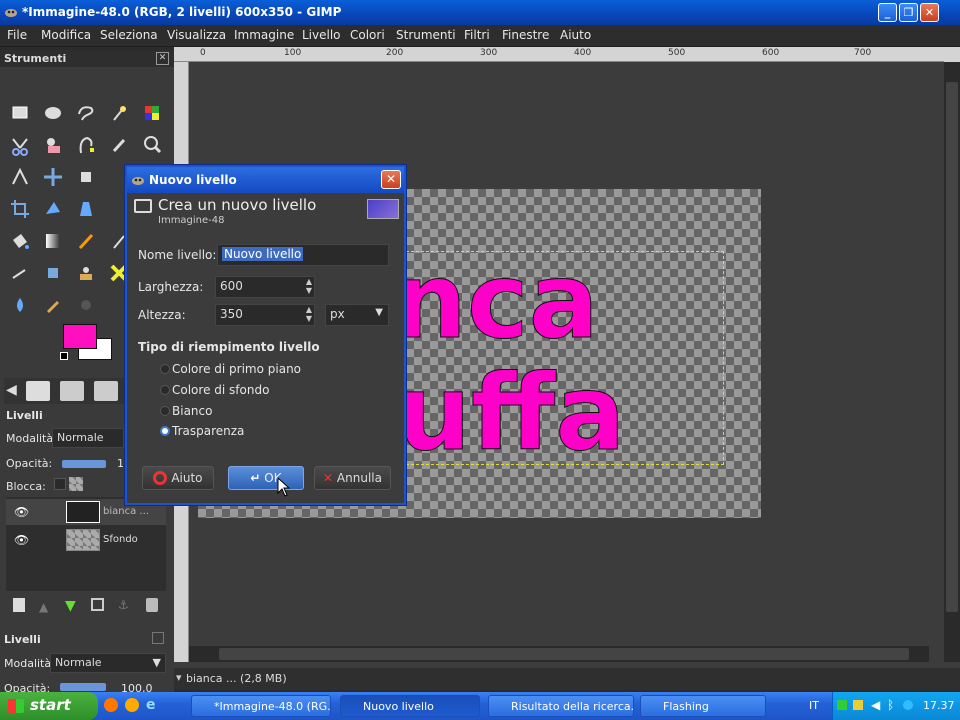  I want to click on ink-icon, so click(53, 273).